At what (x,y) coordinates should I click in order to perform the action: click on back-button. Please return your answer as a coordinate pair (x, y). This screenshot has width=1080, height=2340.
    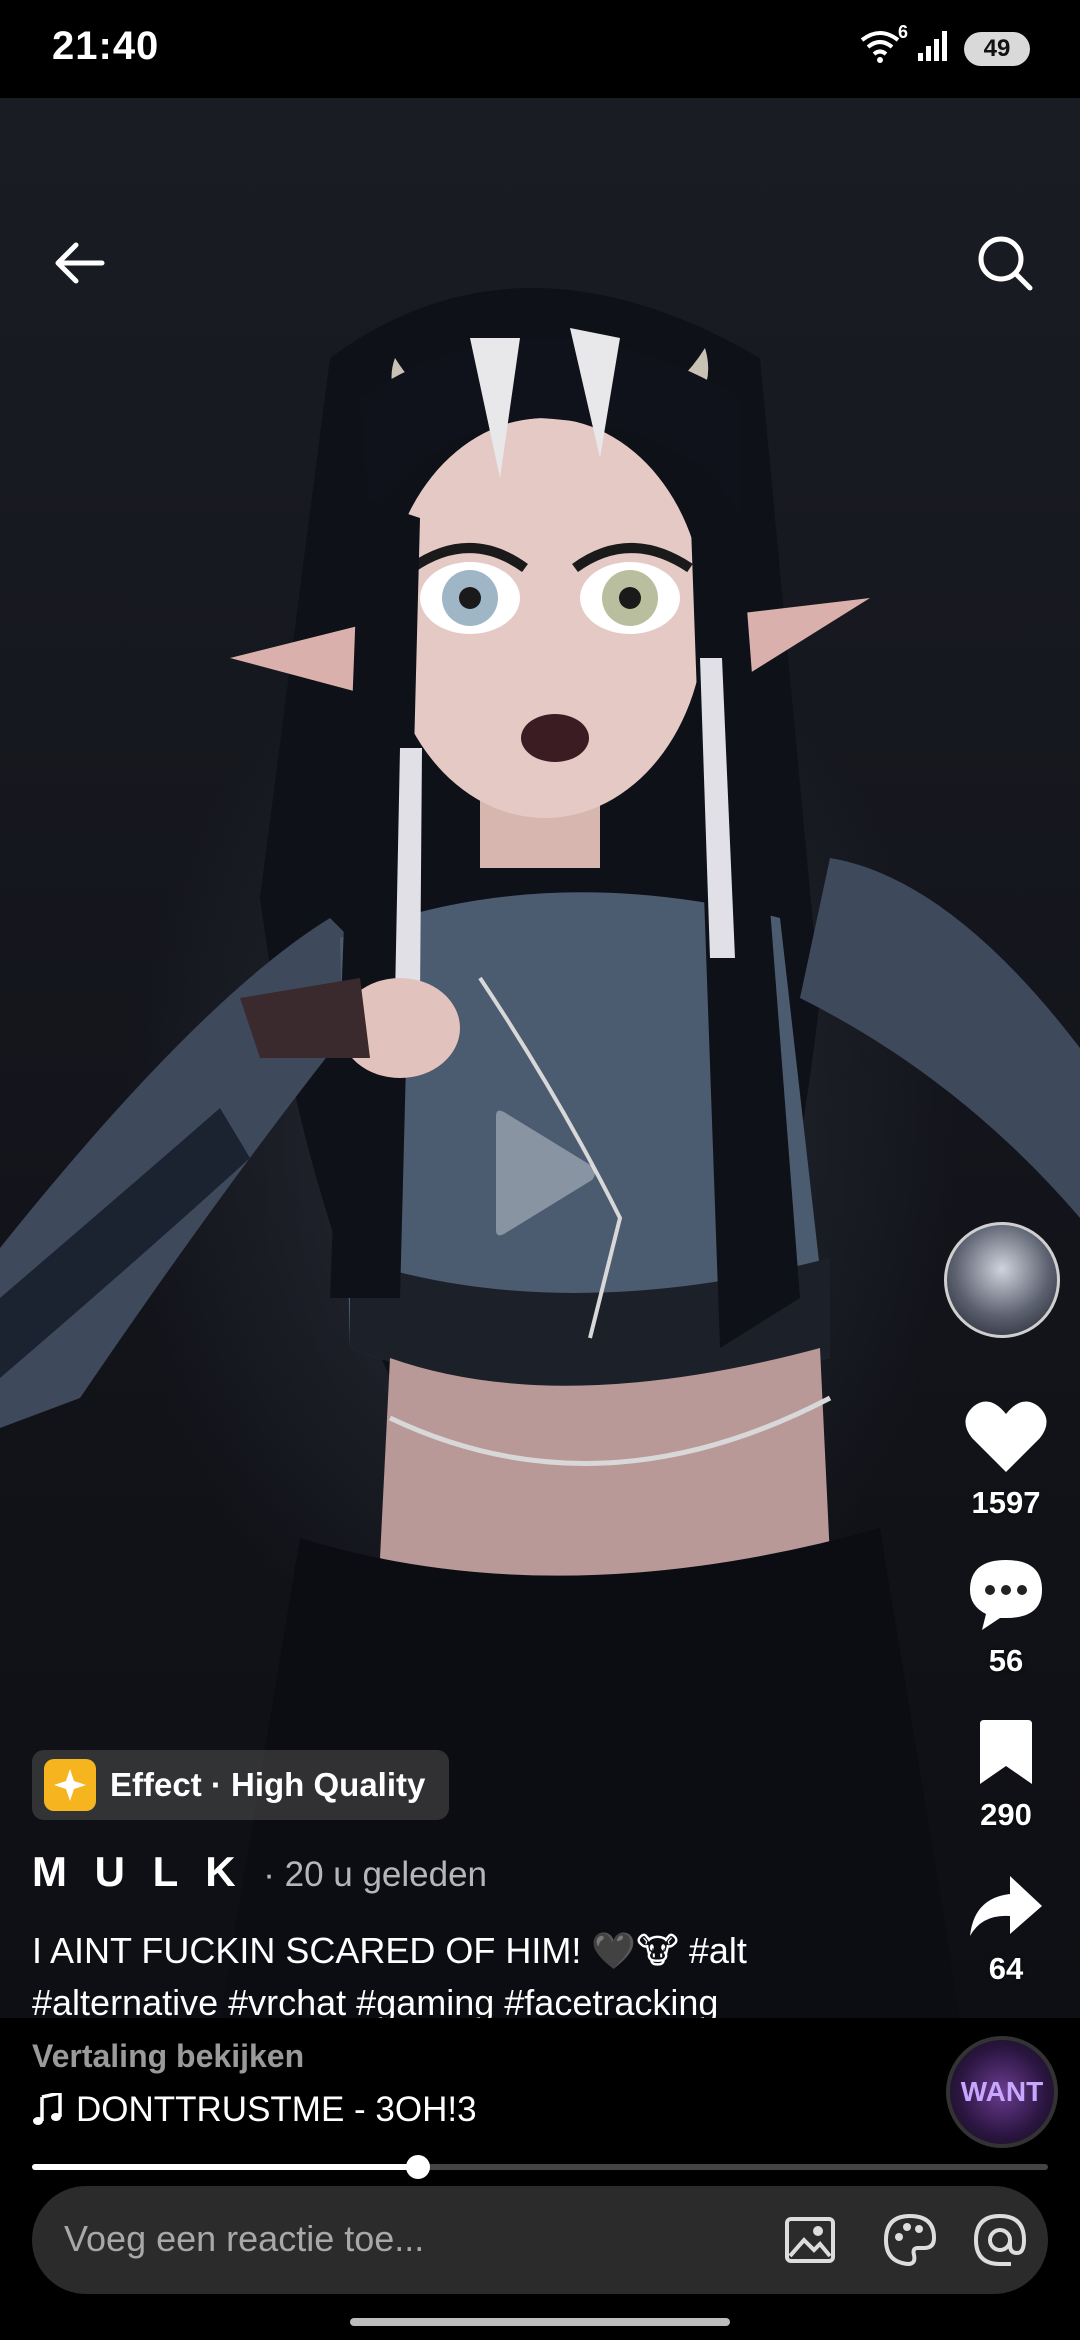
    Looking at the image, I should click on (80, 263).